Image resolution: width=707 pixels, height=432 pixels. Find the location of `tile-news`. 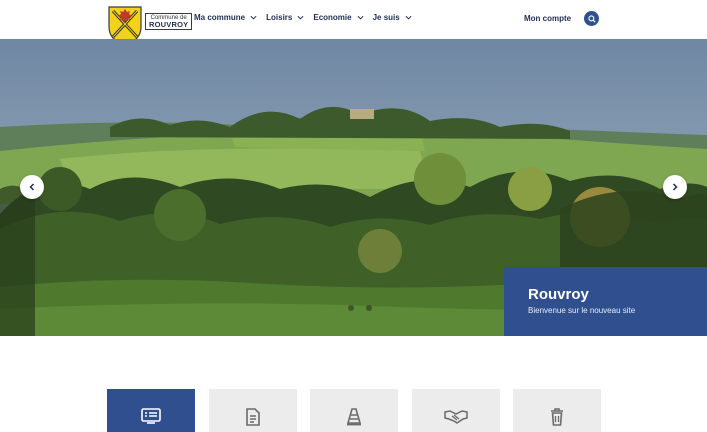

tile-news is located at coordinates (151, 410).